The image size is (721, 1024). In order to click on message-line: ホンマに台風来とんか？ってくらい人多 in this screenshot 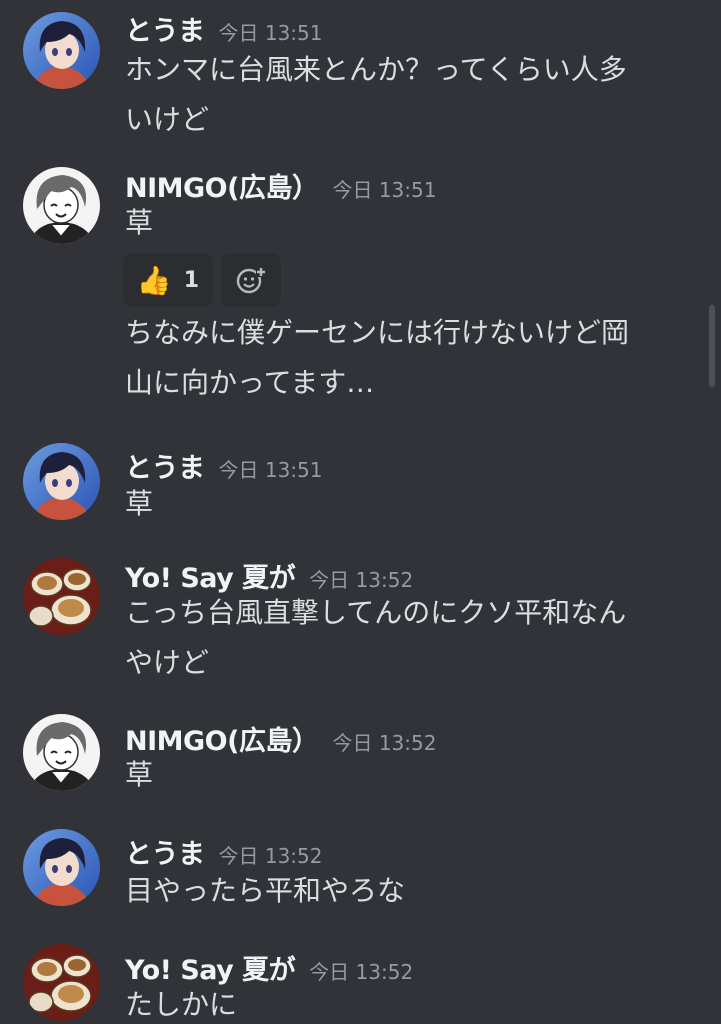, I will do `click(376, 69)`.